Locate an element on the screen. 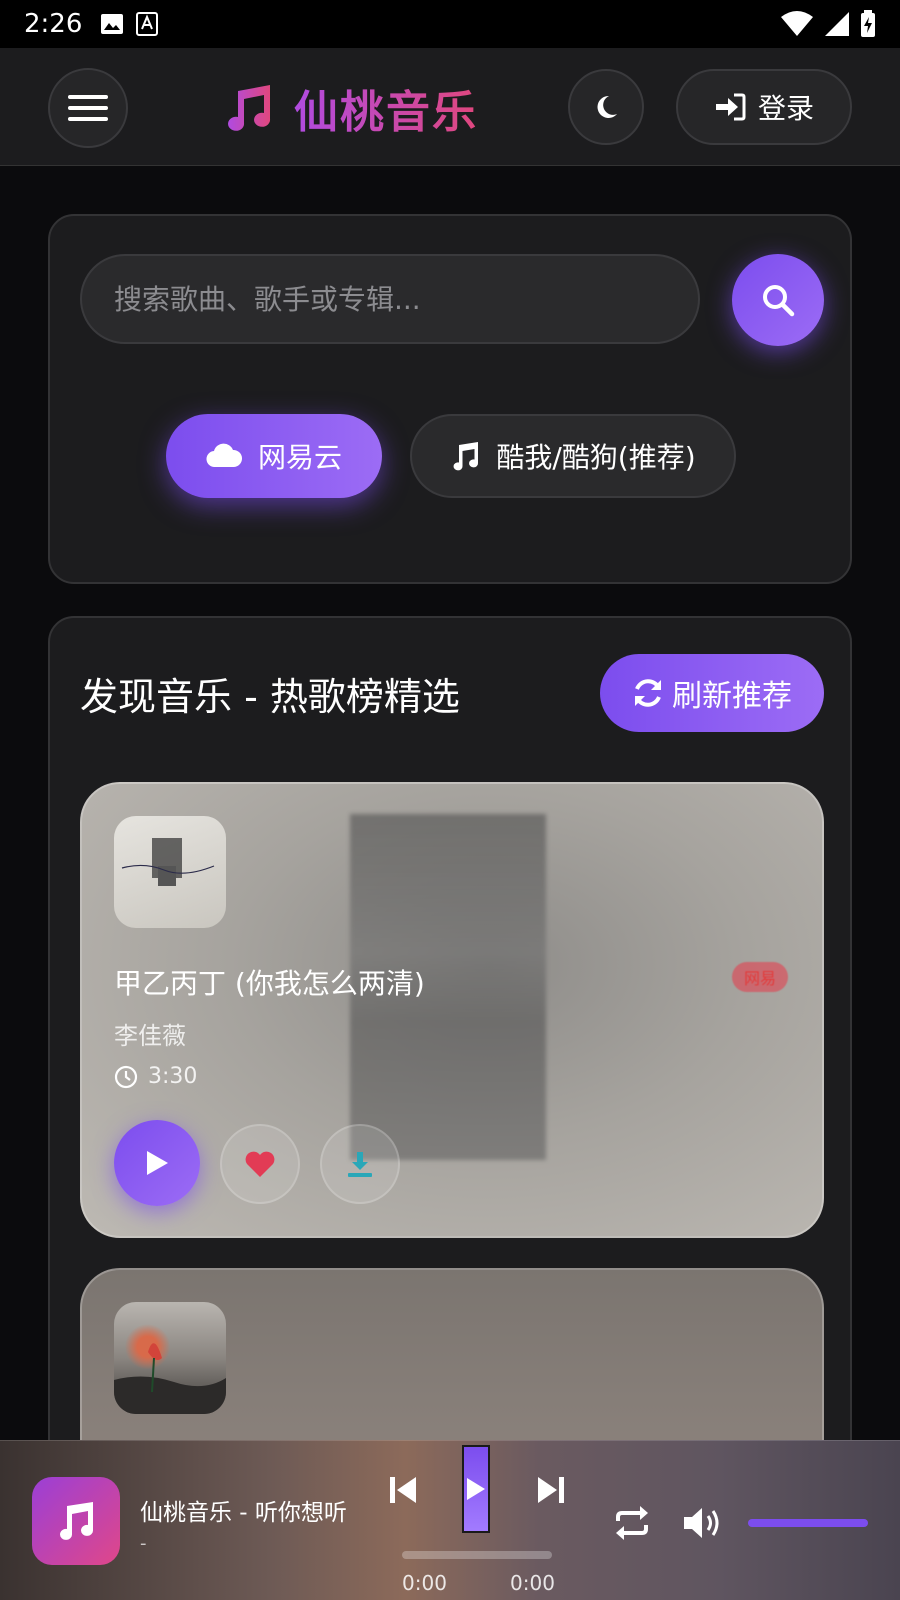 The image size is (900, 1600). search-input is located at coordinates (390, 299).